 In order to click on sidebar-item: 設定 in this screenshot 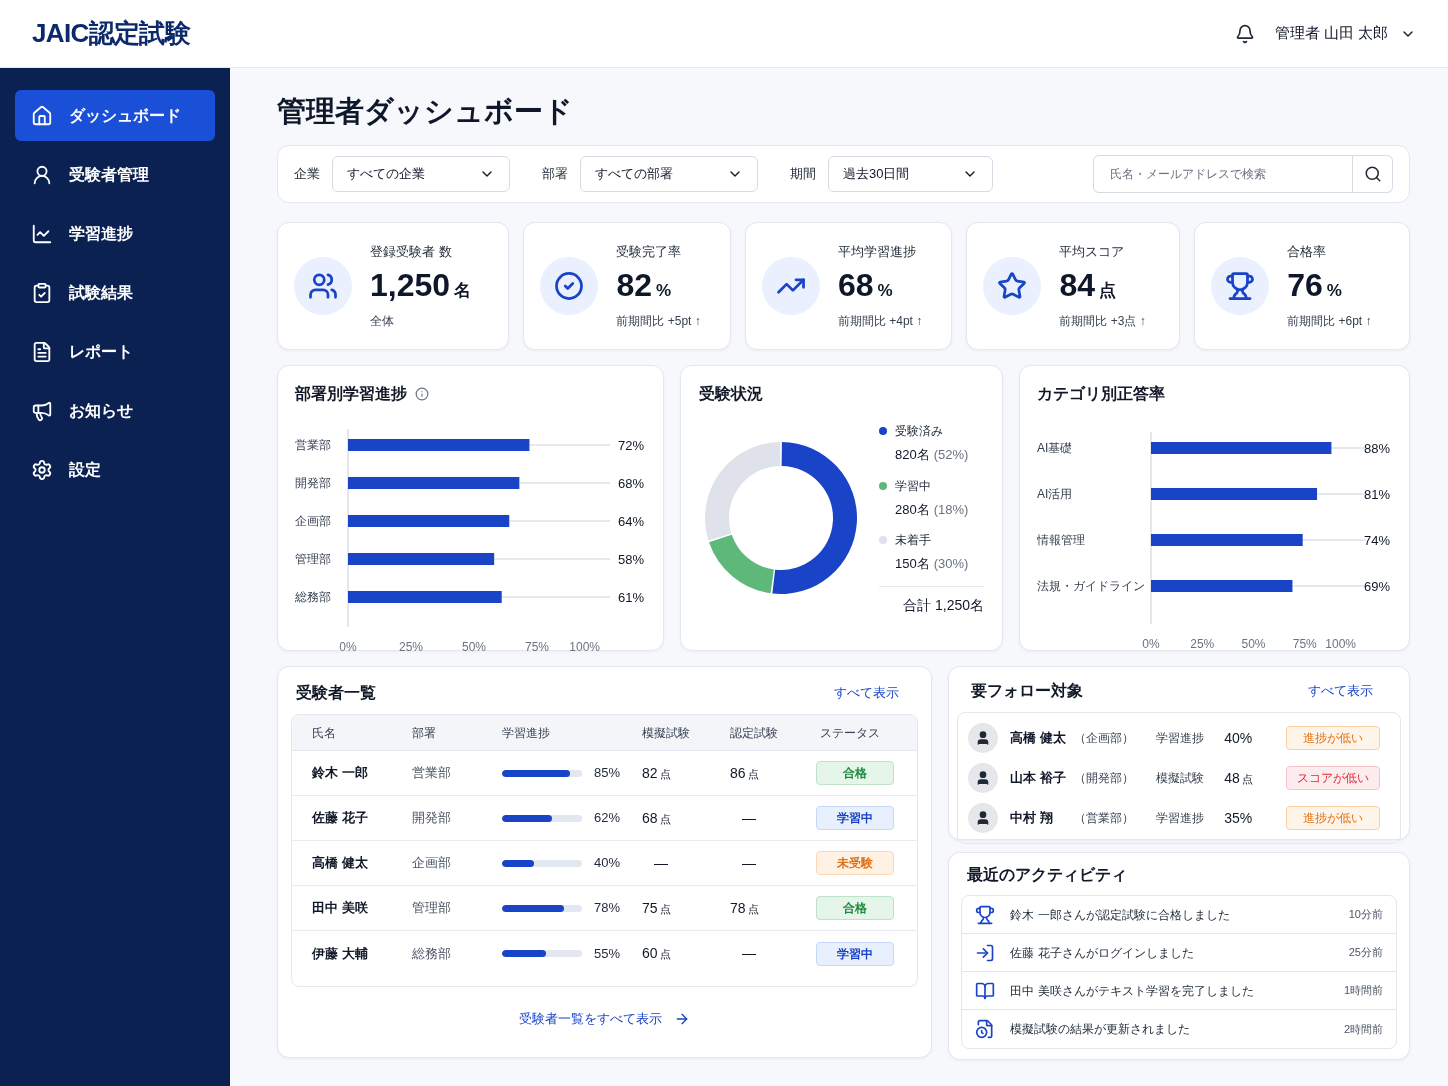, I will do `click(115, 469)`.